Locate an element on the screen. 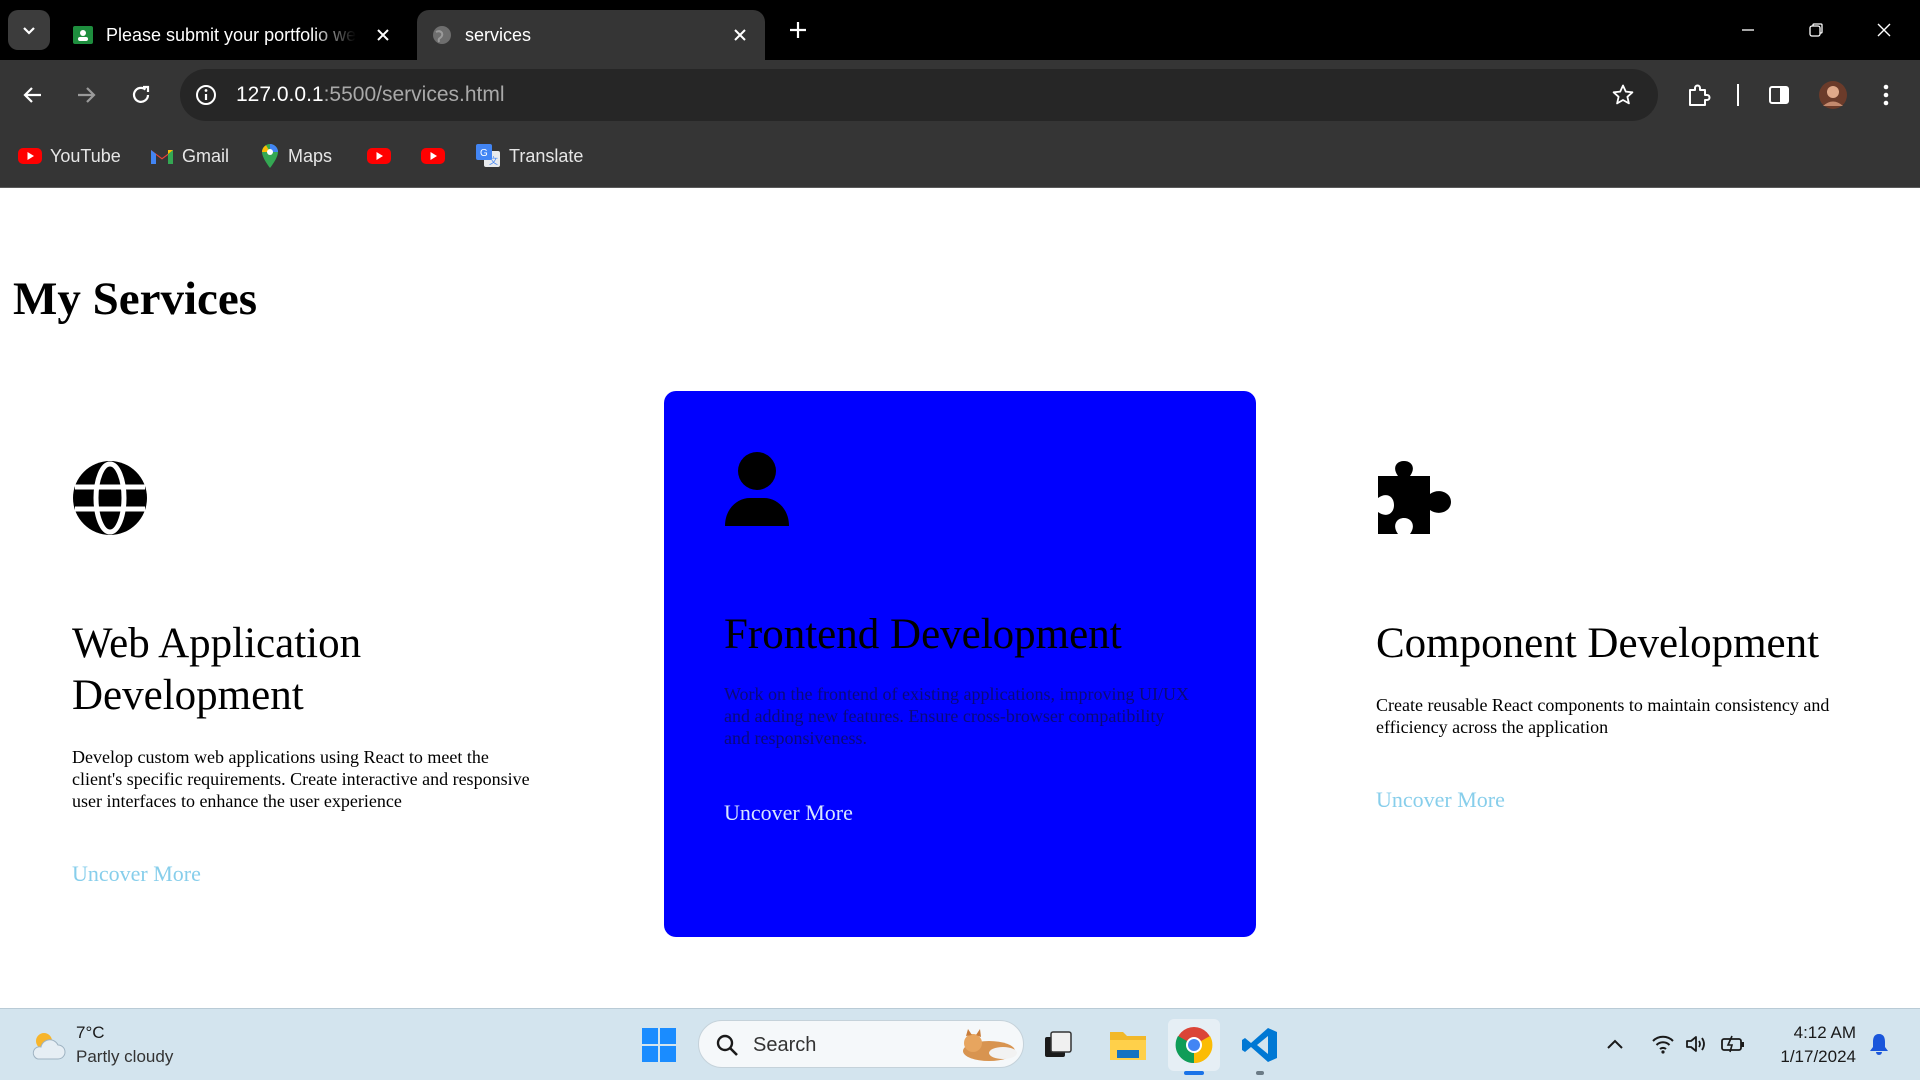 This screenshot has height=1080, width=1920. bookmark-star-icon is located at coordinates (1623, 95).